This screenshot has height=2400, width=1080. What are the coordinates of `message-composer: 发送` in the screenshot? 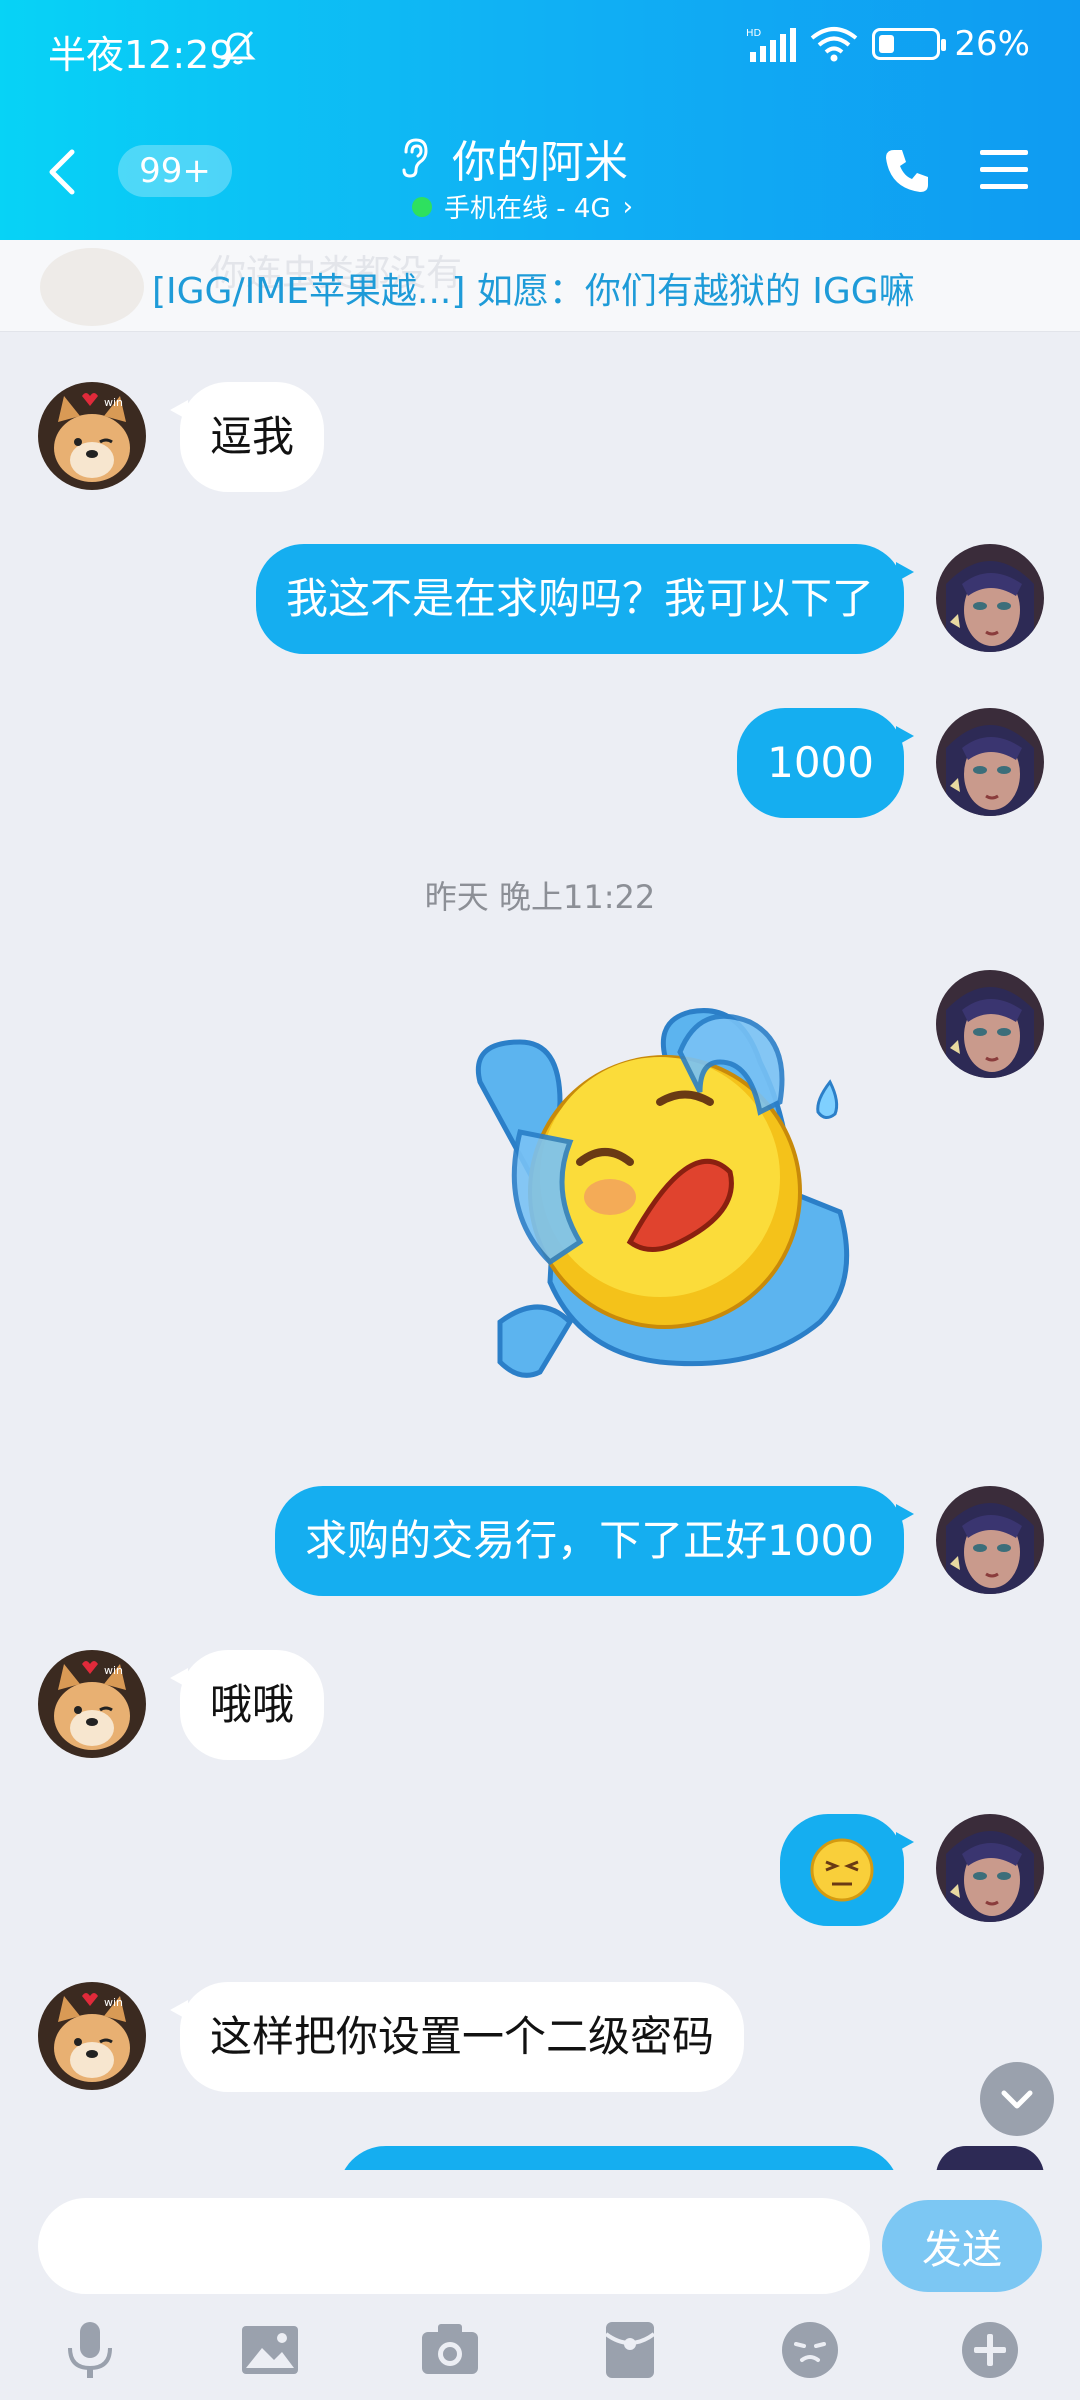 It's located at (540, 2232).